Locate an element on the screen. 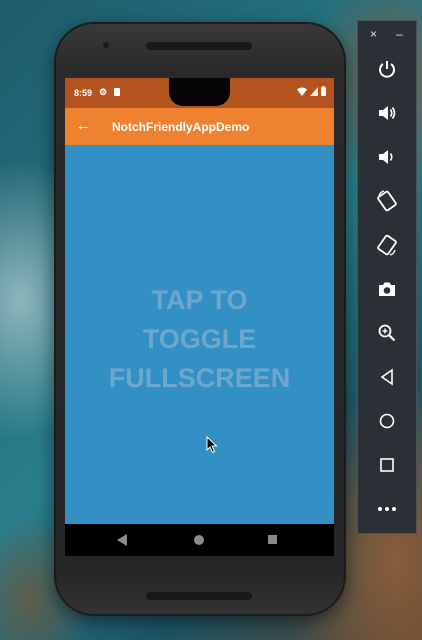  nav-recents-button is located at coordinates (272, 539).